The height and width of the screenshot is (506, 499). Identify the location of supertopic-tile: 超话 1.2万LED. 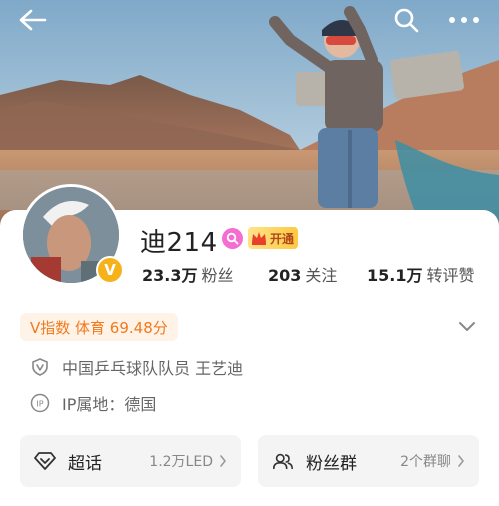
(130, 461).